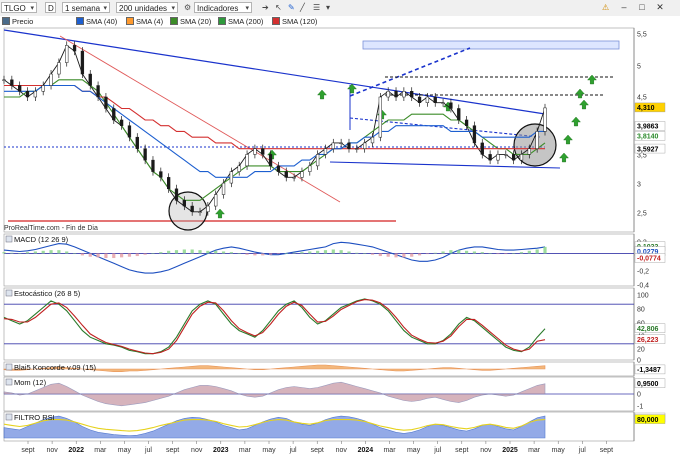 The height and width of the screenshot is (455, 680). Describe the element at coordinates (47, 293) in the screenshot. I see `panel-title-stochastic: Estocástico (26 8 5)` at that location.